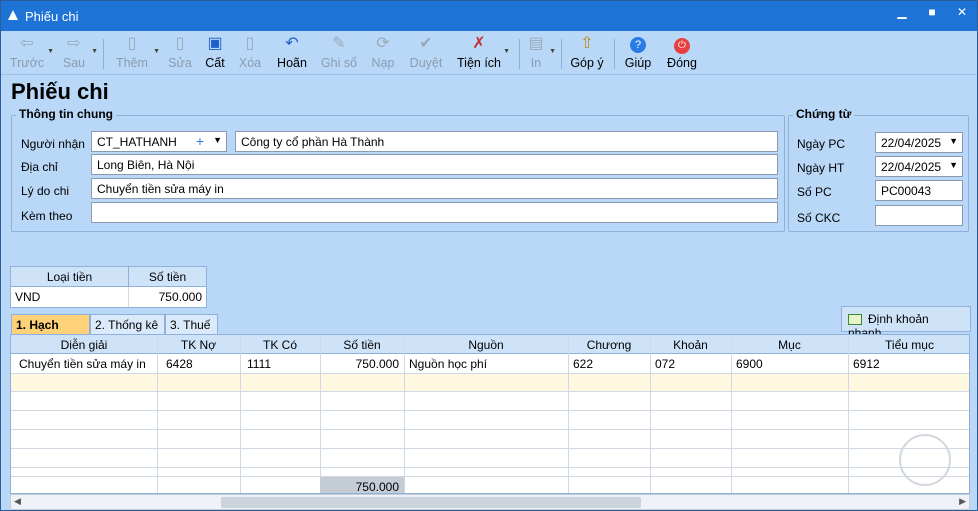  What do you see at coordinates (180, 43) in the screenshot?
I see `edit-document-icon: ▯` at bounding box center [180, 43].